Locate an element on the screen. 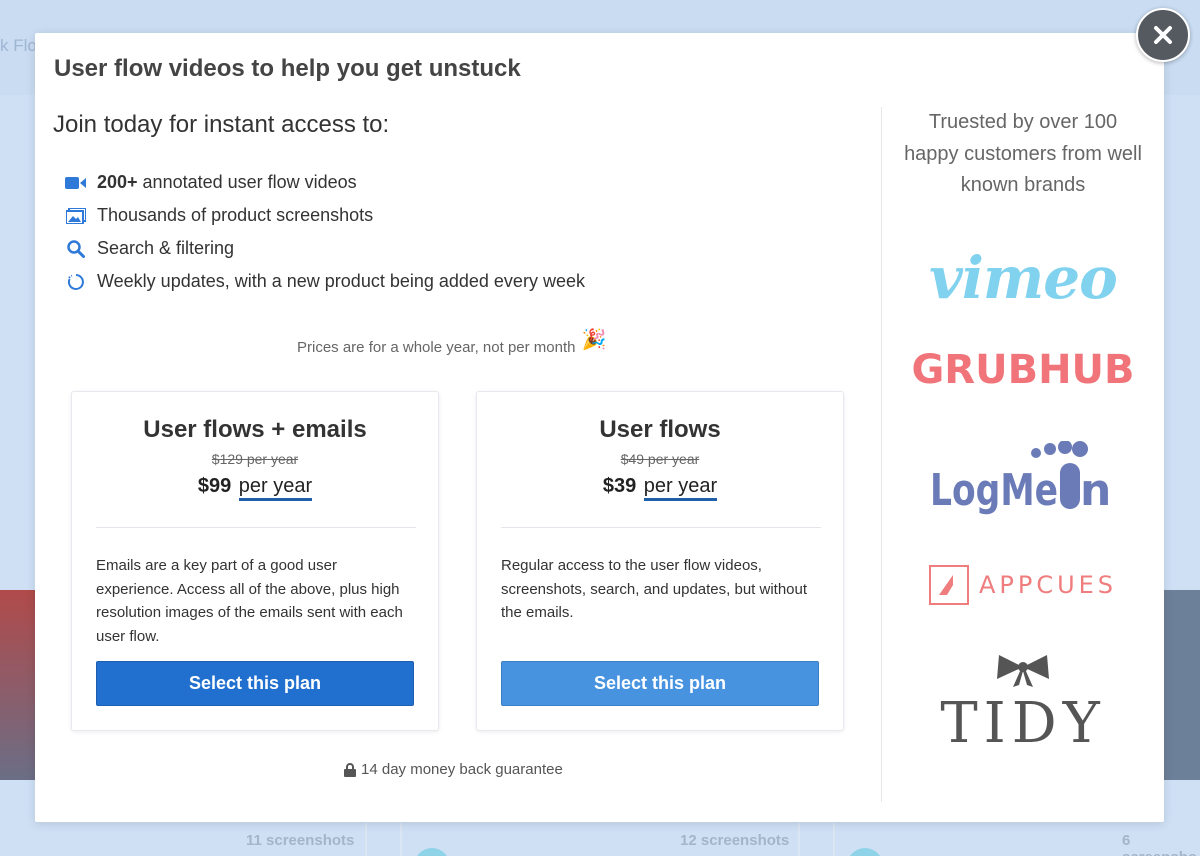 This screenshot has height=856, width=1200. background-card-left is located at coordinates (20, 685).